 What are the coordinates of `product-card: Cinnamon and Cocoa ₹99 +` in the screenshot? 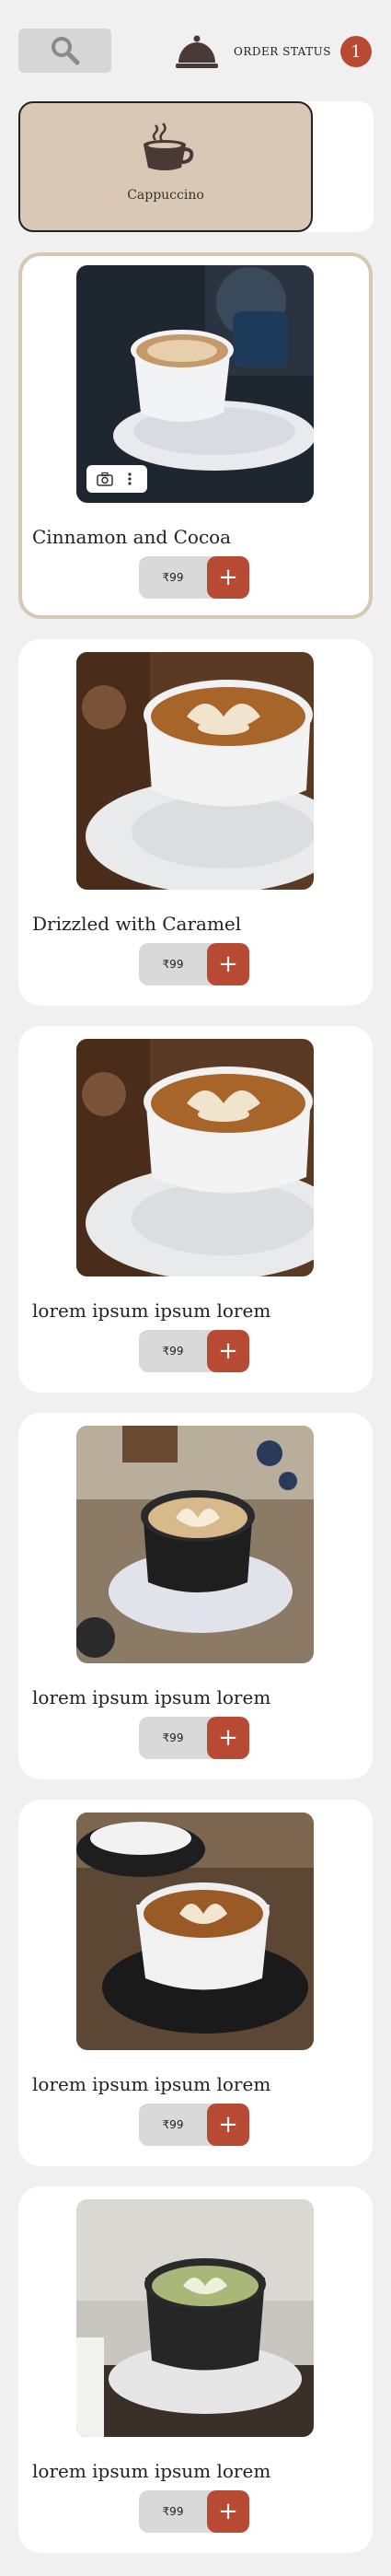 It's located at (195, 435).